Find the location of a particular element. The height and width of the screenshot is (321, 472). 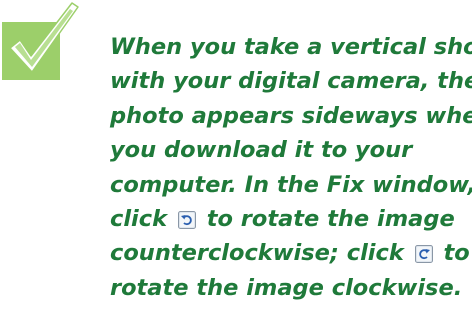

tip-line-7: counterclockwise; click to is located at coordinates (290, 253).